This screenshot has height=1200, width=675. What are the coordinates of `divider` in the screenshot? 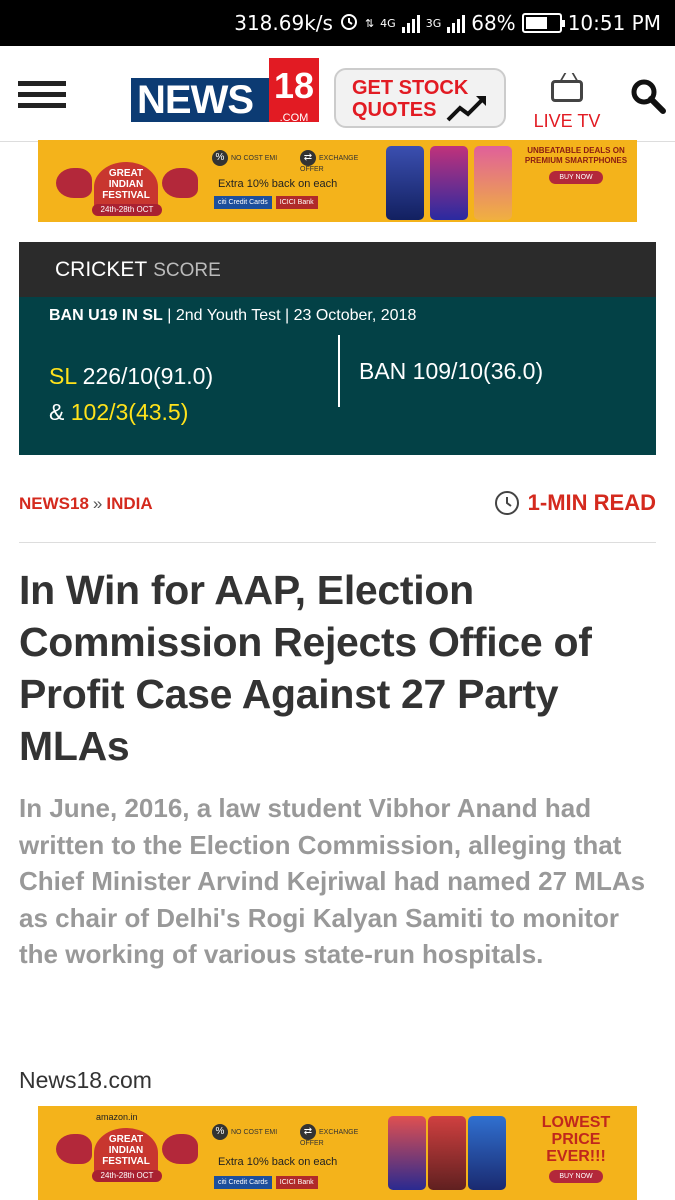 It's located at (337, 542).